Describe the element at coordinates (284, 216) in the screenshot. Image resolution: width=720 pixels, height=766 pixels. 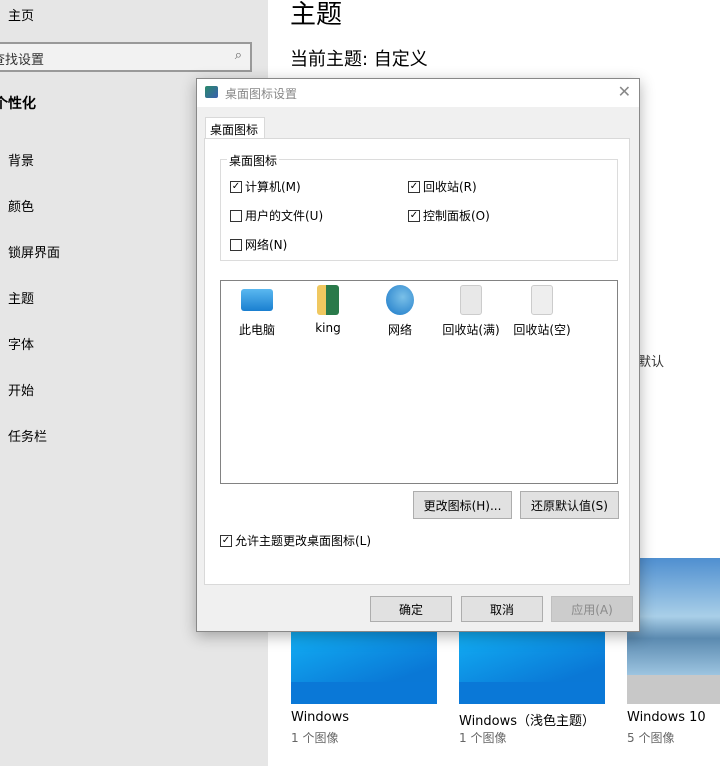
I see `checkbox-label: 用户的文件(U)` at that location.